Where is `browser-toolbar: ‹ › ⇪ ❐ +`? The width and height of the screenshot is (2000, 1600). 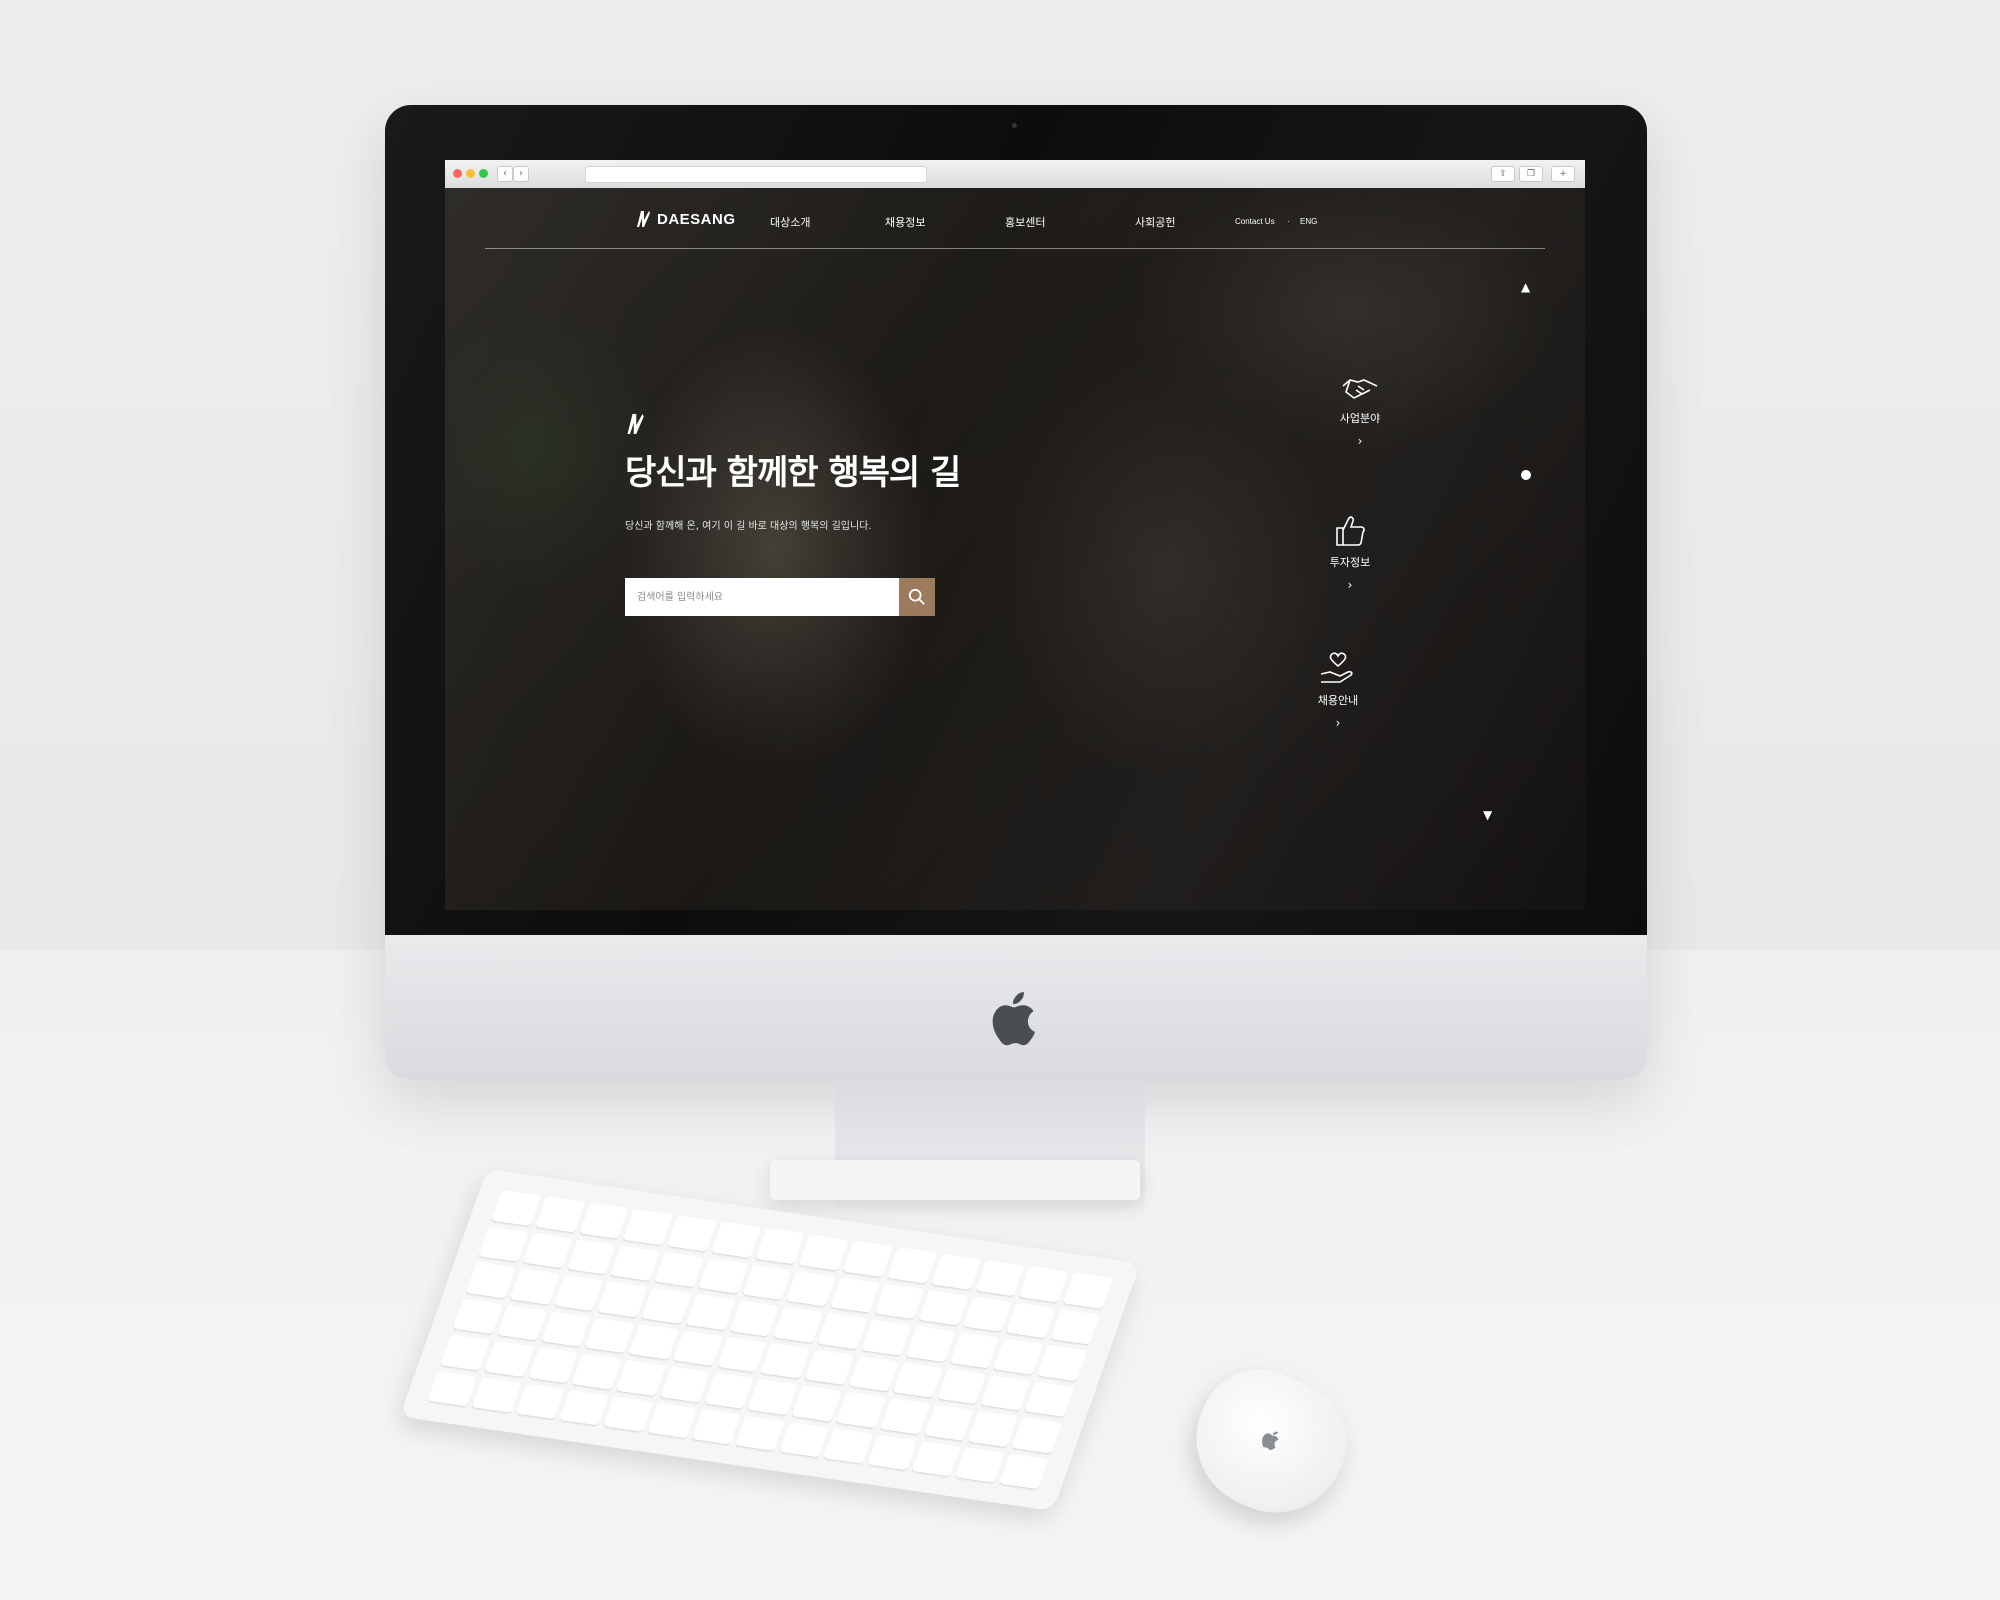
browser-toolbar: ‹ › ⇪ ❐ + is located at coordinates (1015, 174).